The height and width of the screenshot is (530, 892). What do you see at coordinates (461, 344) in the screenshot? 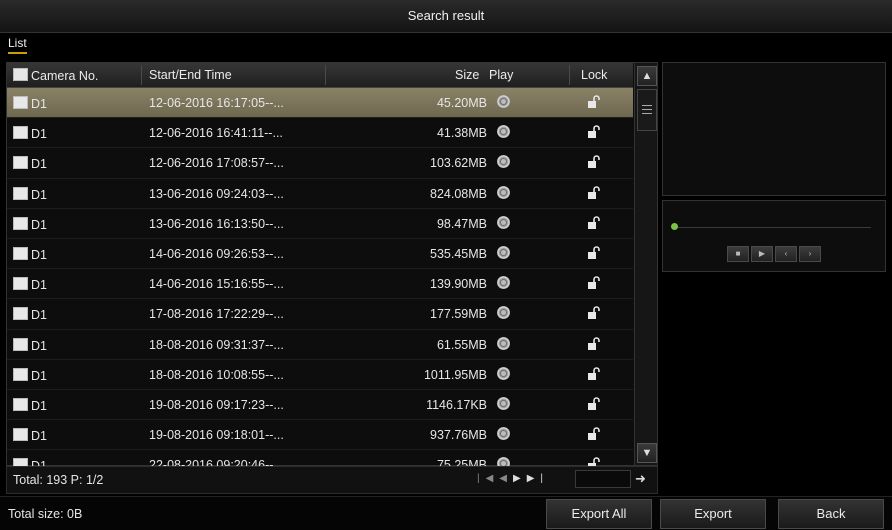
I see `size-cell: 61.55MB` at bounding box center [461, 344].